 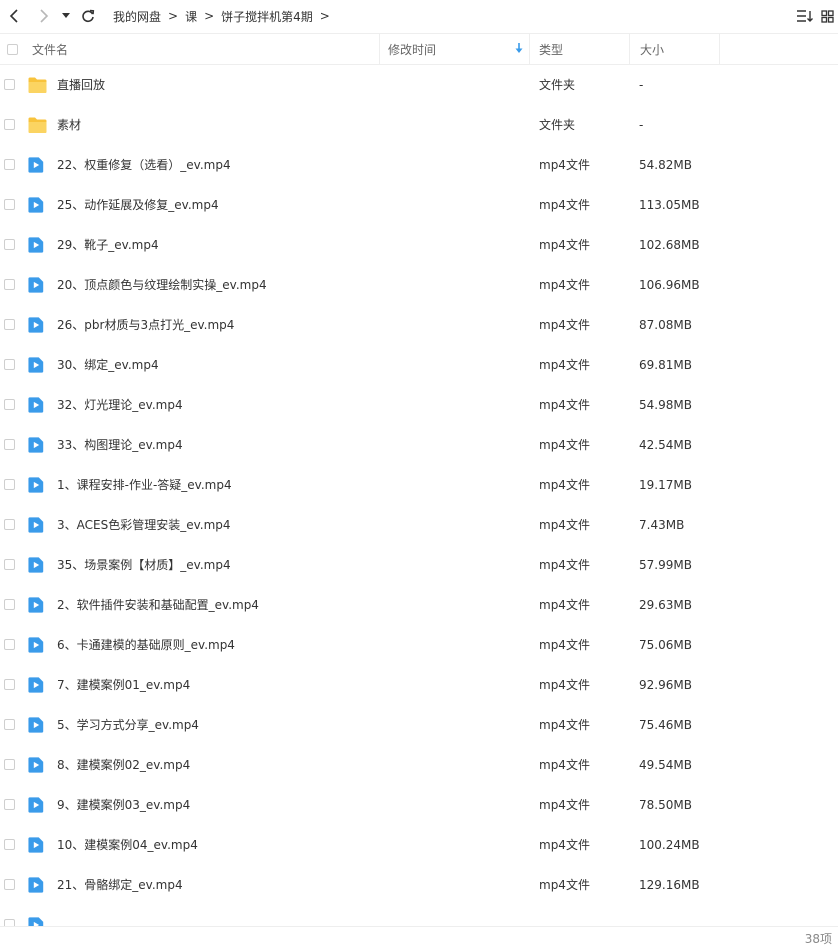 I want to click on file-size: 7.43MB, so click(x=662, y=525).